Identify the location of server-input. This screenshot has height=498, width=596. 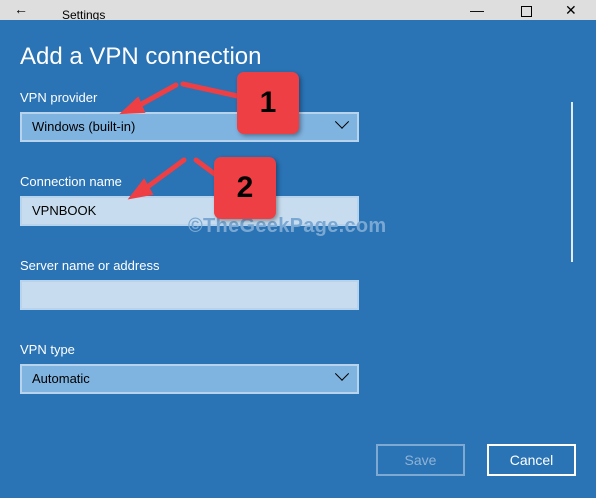
(189, 295).